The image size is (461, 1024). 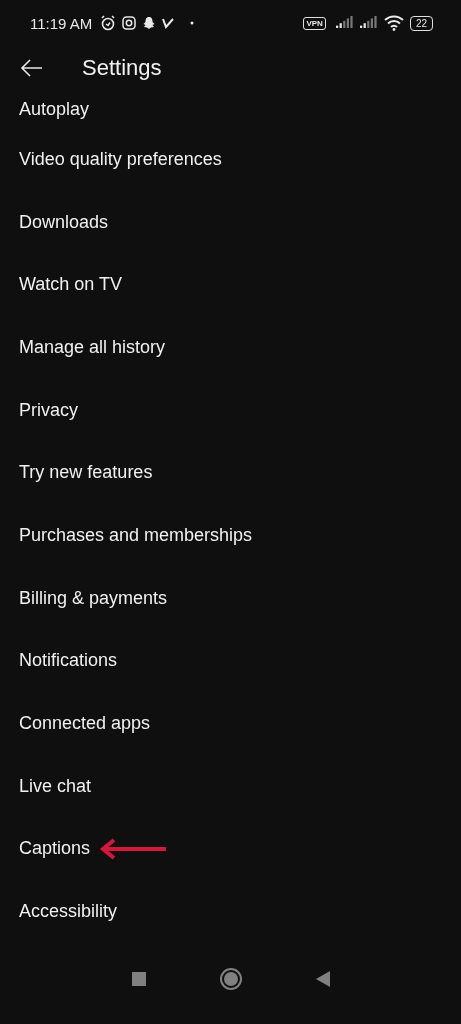 What do you see at coordinates (54, 109) in the screenshot?
I see `settings-item: Autoplay` at bounding box center [54, 109].